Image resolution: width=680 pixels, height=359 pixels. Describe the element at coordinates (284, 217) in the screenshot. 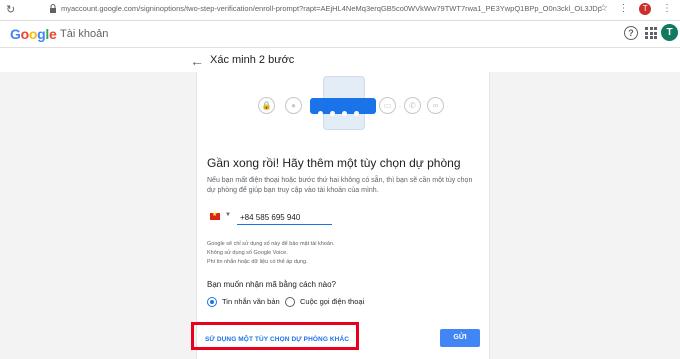

I see `phone-number-input` at that location.